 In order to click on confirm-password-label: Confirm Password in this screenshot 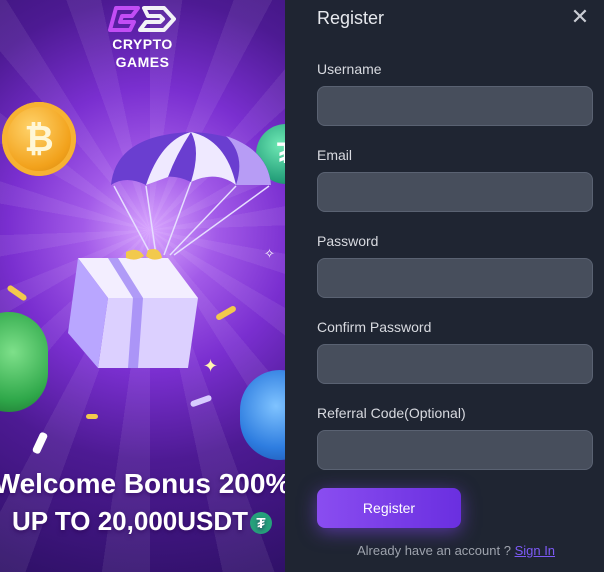, I will do `click(374, 327)`.